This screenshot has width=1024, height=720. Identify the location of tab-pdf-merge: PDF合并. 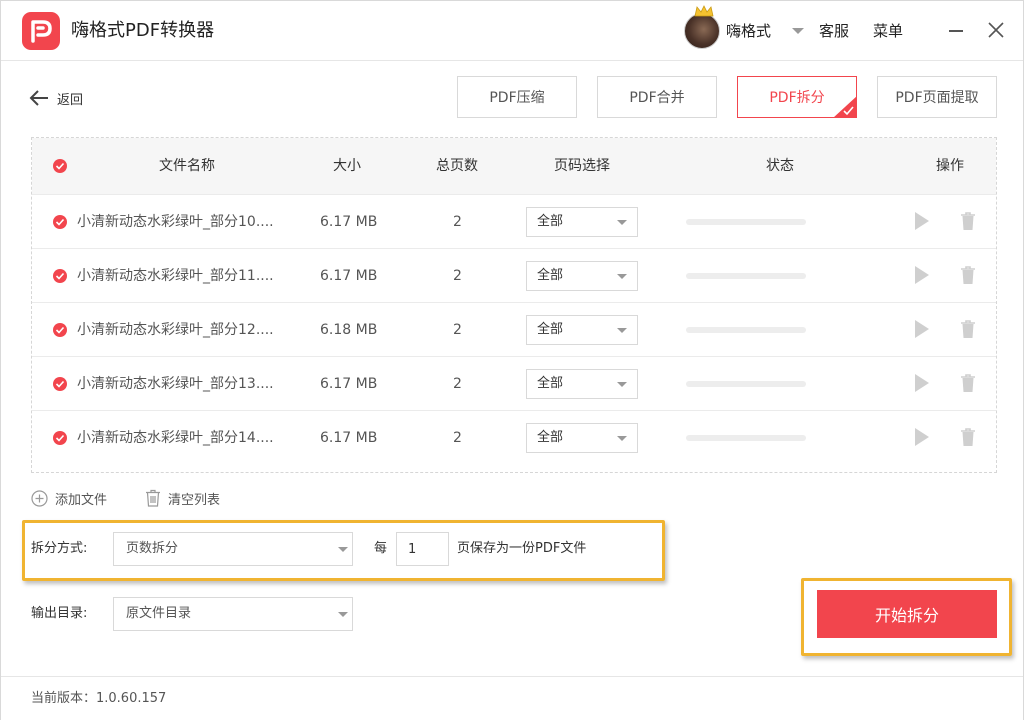
(657, 97).